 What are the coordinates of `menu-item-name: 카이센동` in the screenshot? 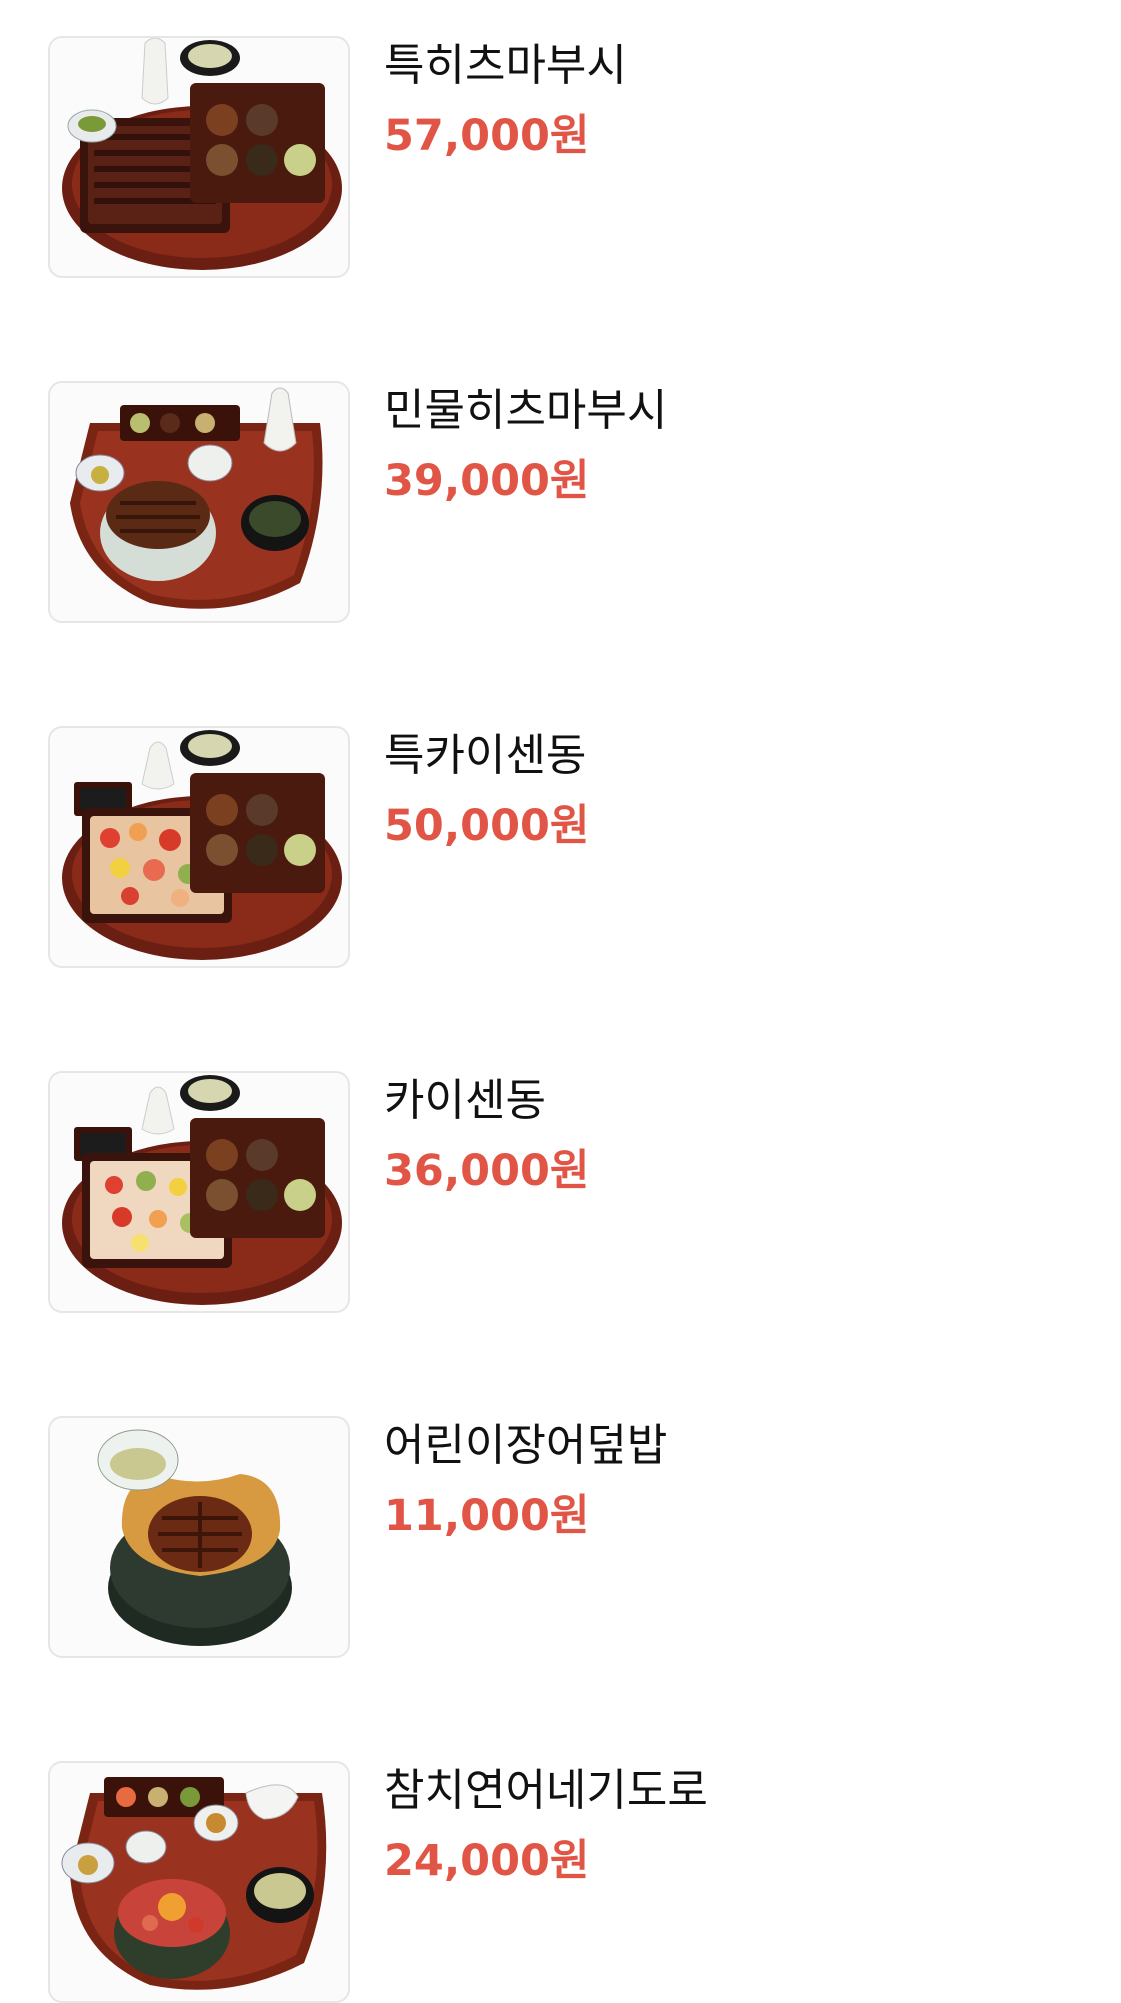 It's located at (465, 1100).